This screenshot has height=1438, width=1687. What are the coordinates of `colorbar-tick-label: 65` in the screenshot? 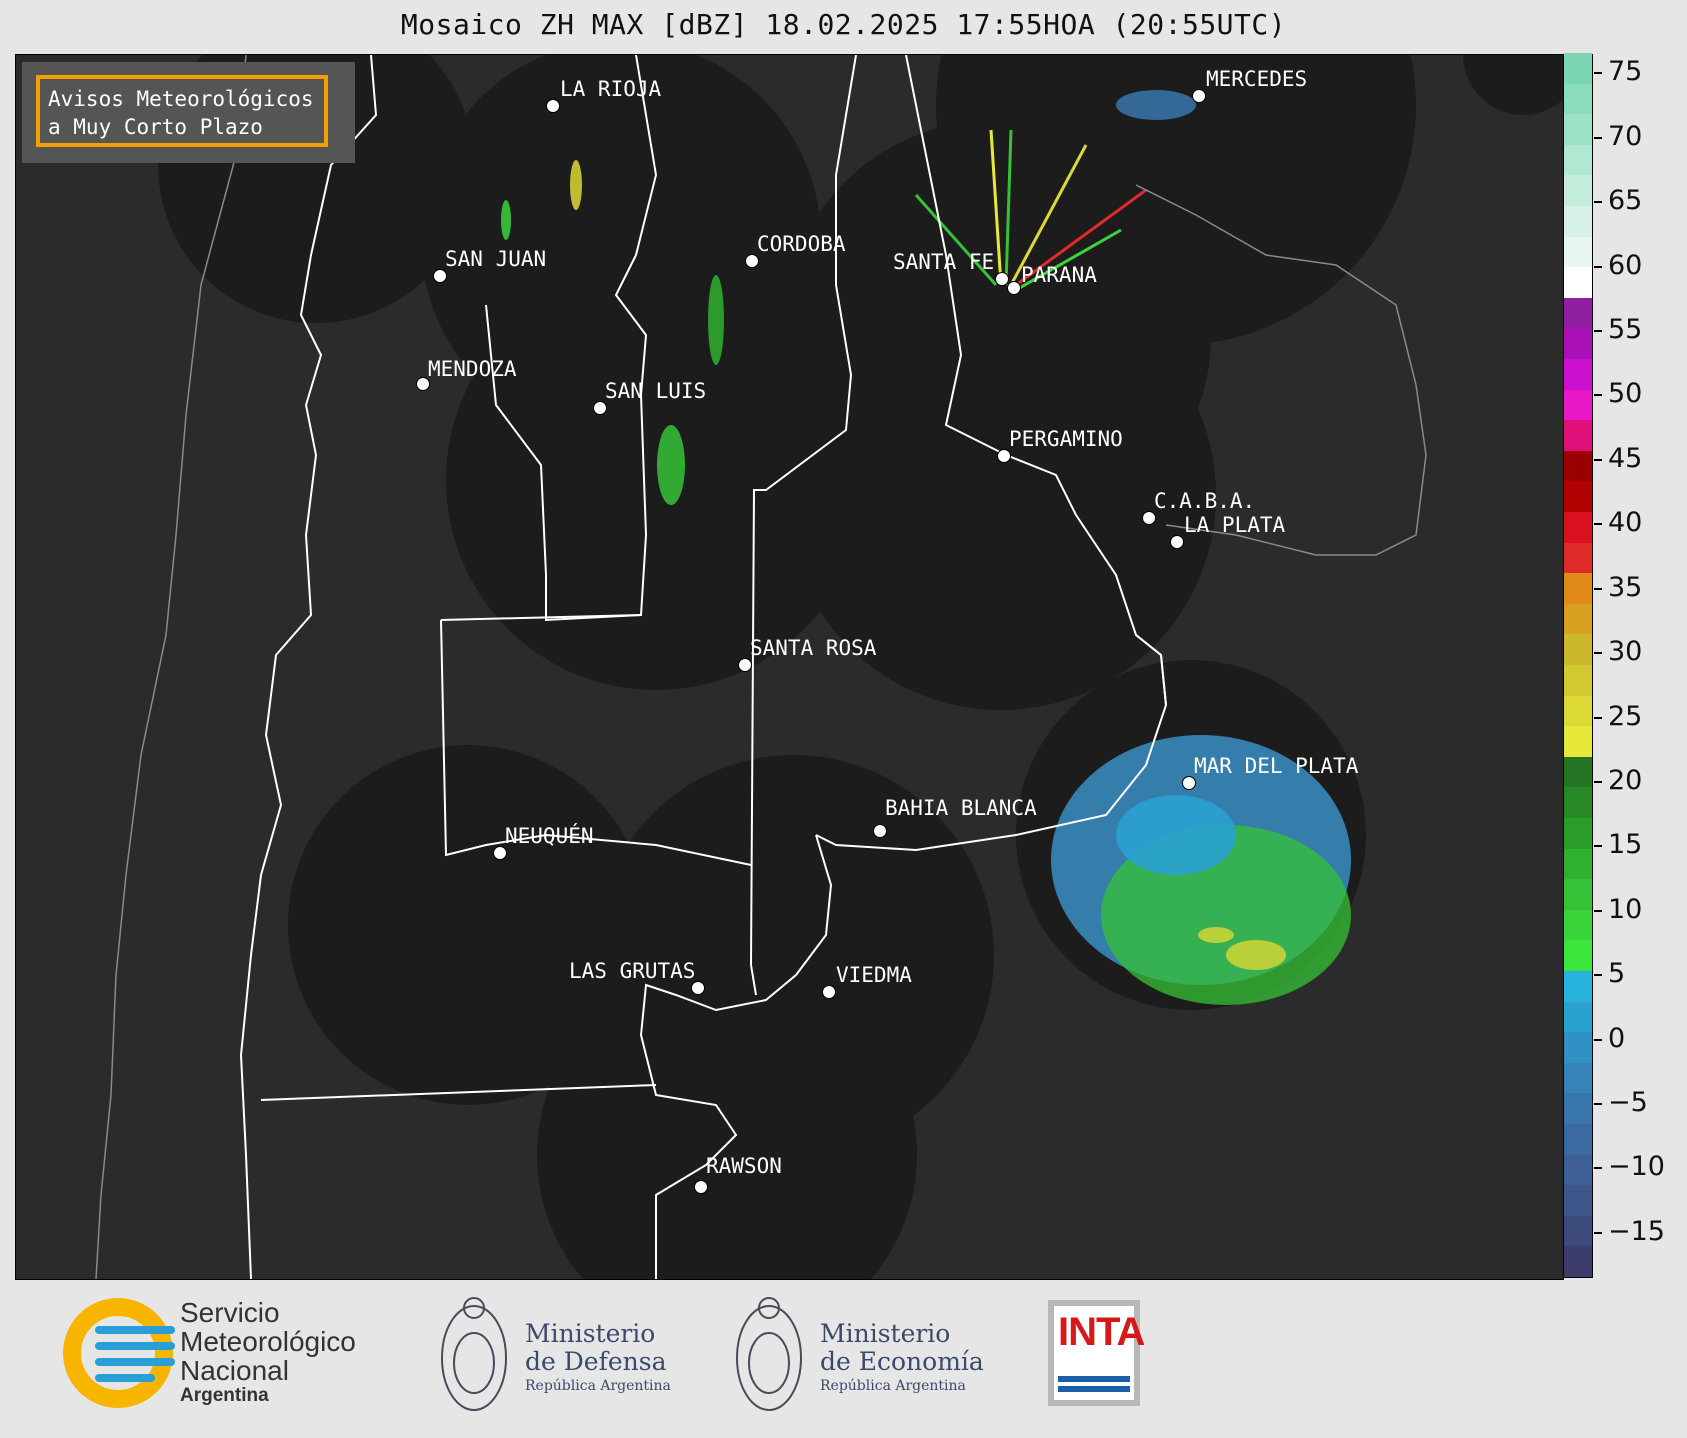 It's located at (1625, 201).